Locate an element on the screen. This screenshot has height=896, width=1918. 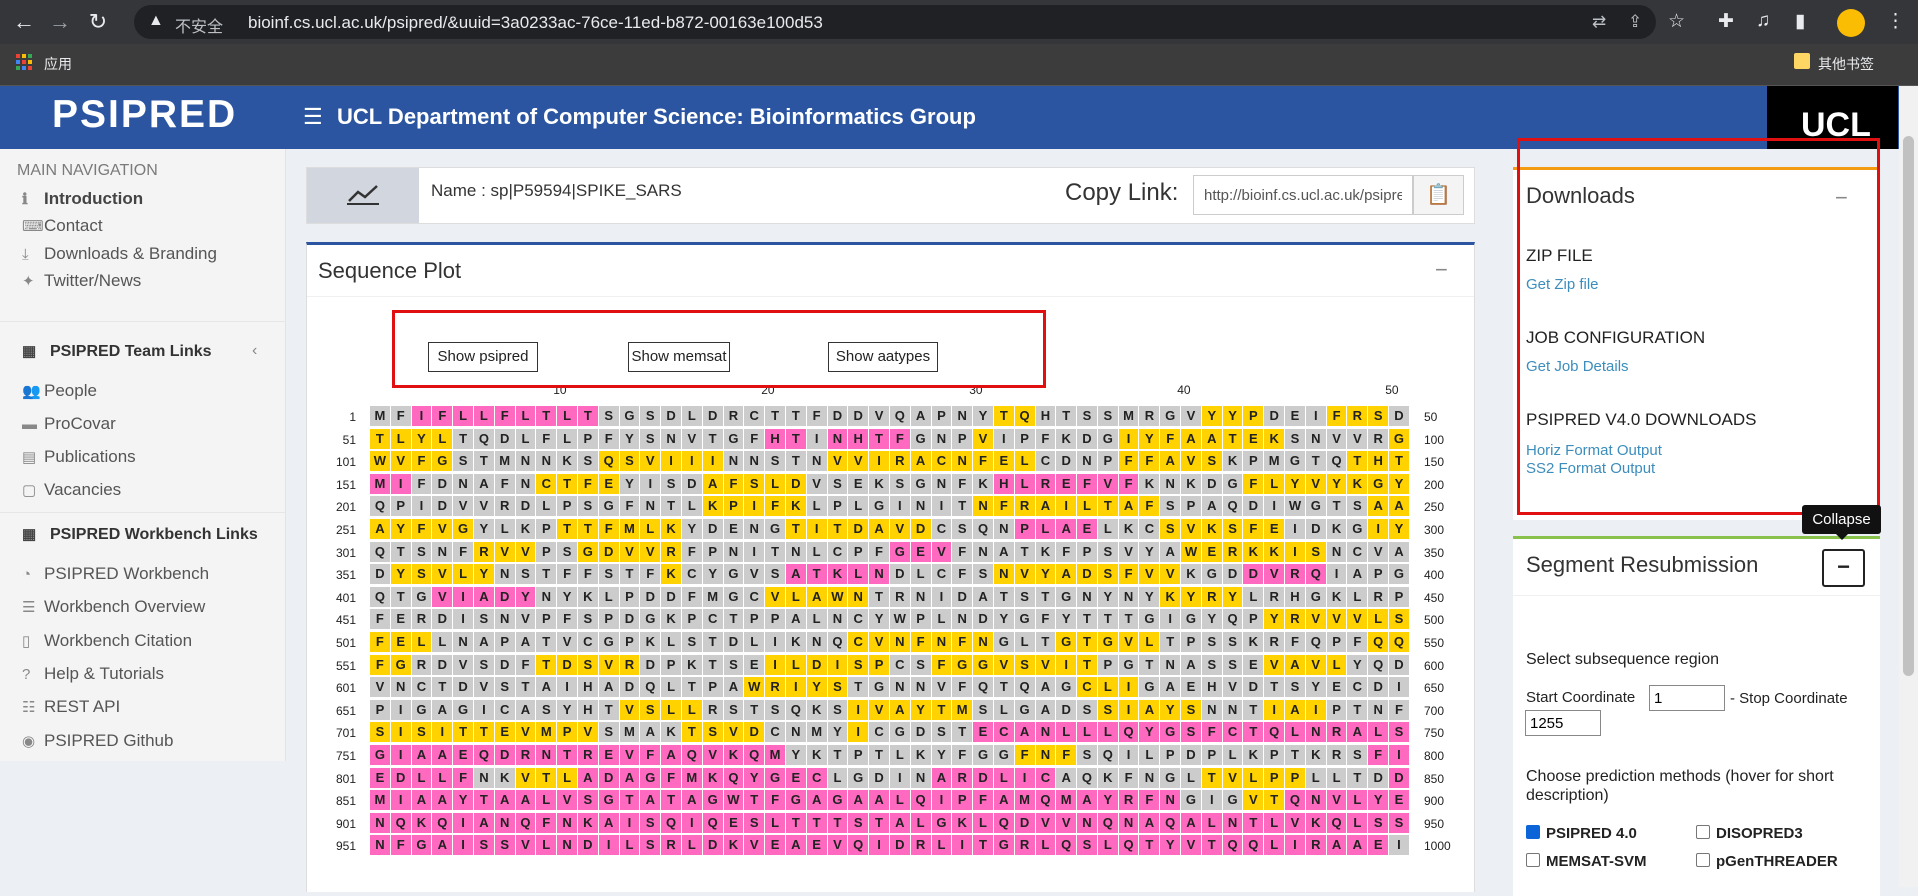
media-icon: ♫ is located at coordinates (1763, 21).